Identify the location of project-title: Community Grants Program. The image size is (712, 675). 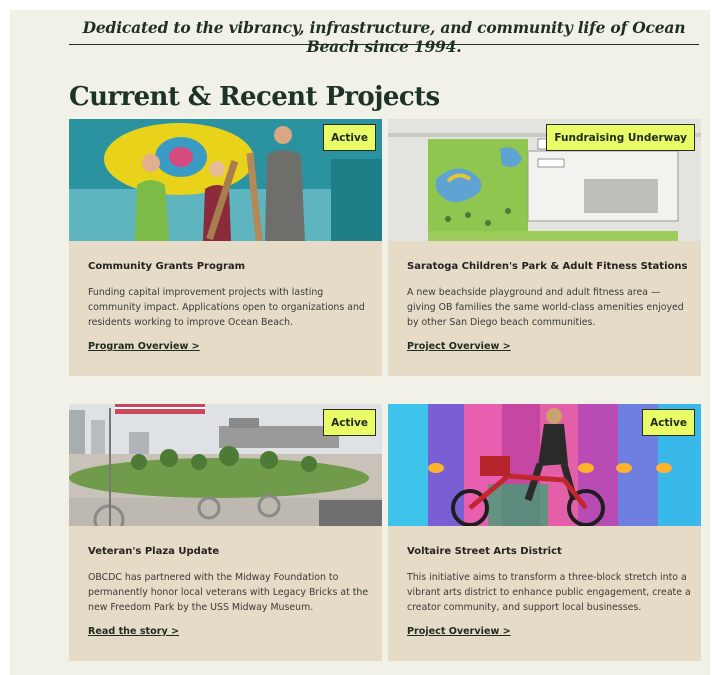
(167, 266).